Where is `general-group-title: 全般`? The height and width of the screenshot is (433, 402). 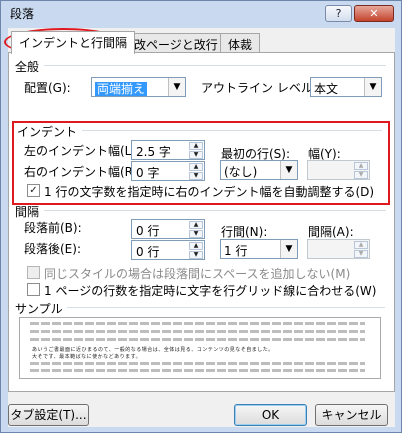
general-group-title: 全般 is located at coordinates (27, 67).